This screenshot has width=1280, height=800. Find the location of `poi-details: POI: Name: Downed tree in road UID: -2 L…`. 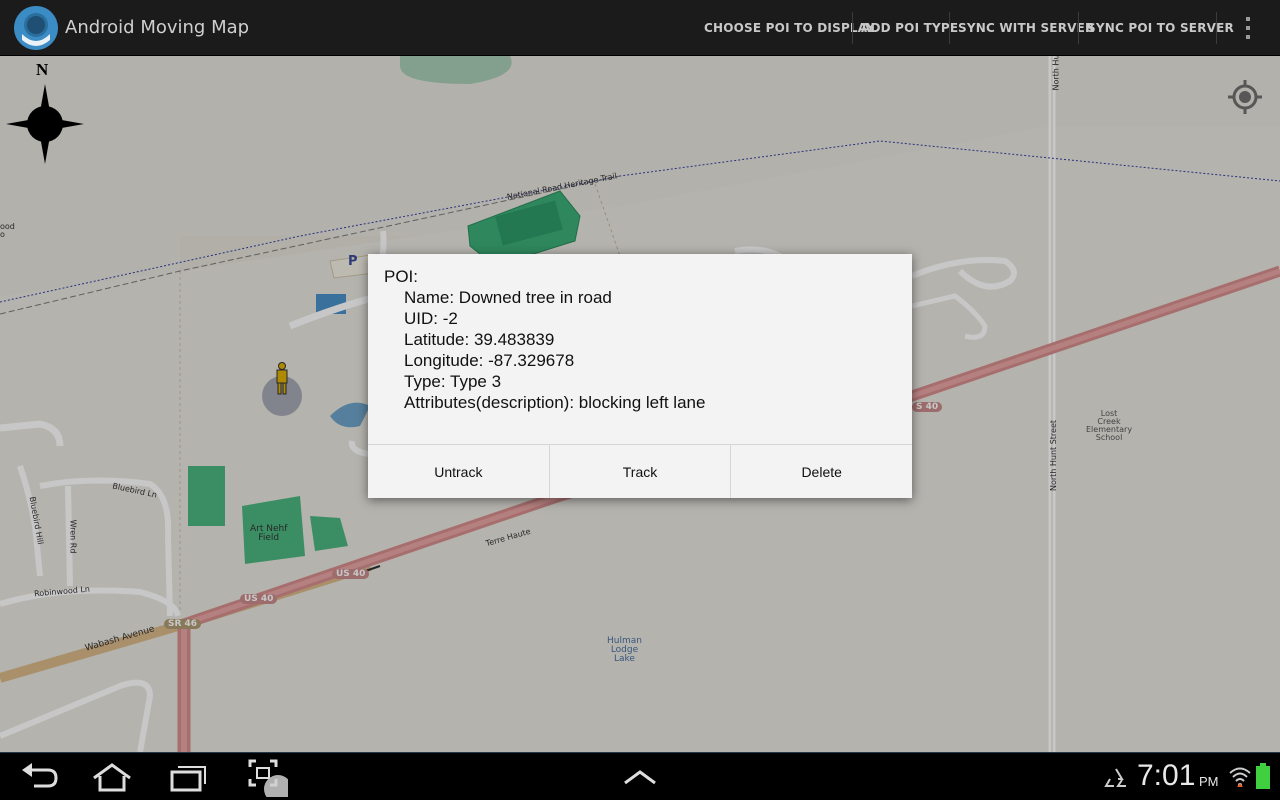

poi-details: POI: Name: Downed tree in road UID: -2 L… is located at coordinates (640, 339).